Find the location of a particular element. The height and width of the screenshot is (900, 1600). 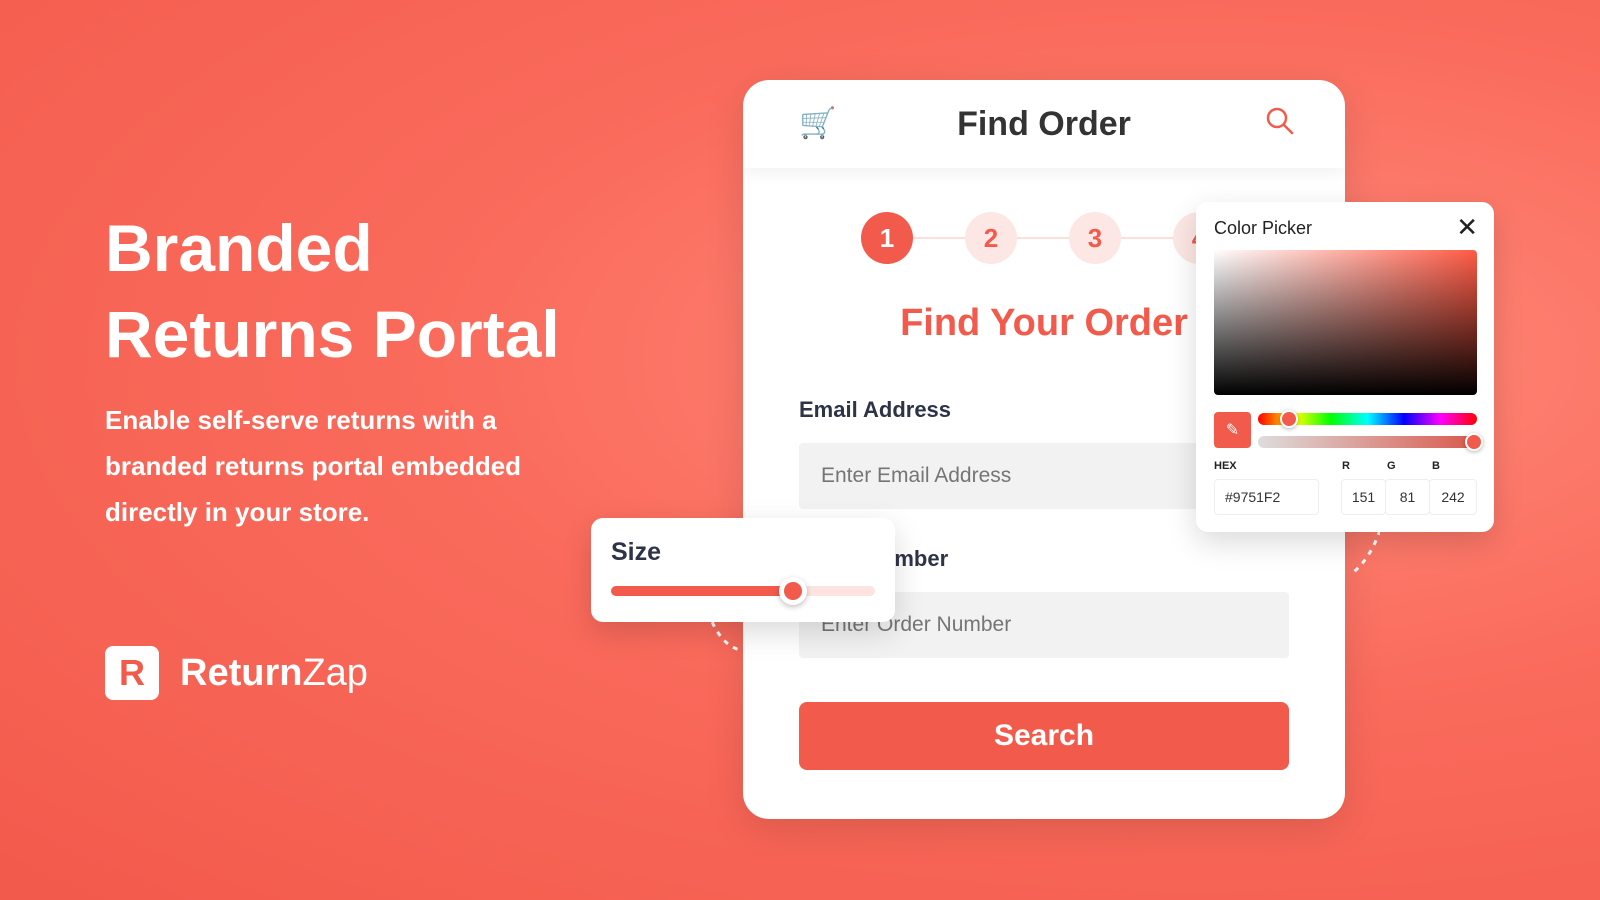

returnzap-logo-icon: R is located at coordinates (132, 673).